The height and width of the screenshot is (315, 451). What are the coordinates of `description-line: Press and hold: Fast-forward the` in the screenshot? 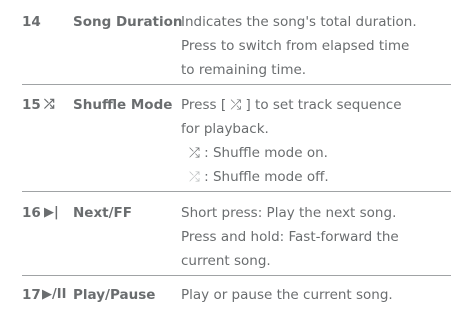 It's located at (290, 237).